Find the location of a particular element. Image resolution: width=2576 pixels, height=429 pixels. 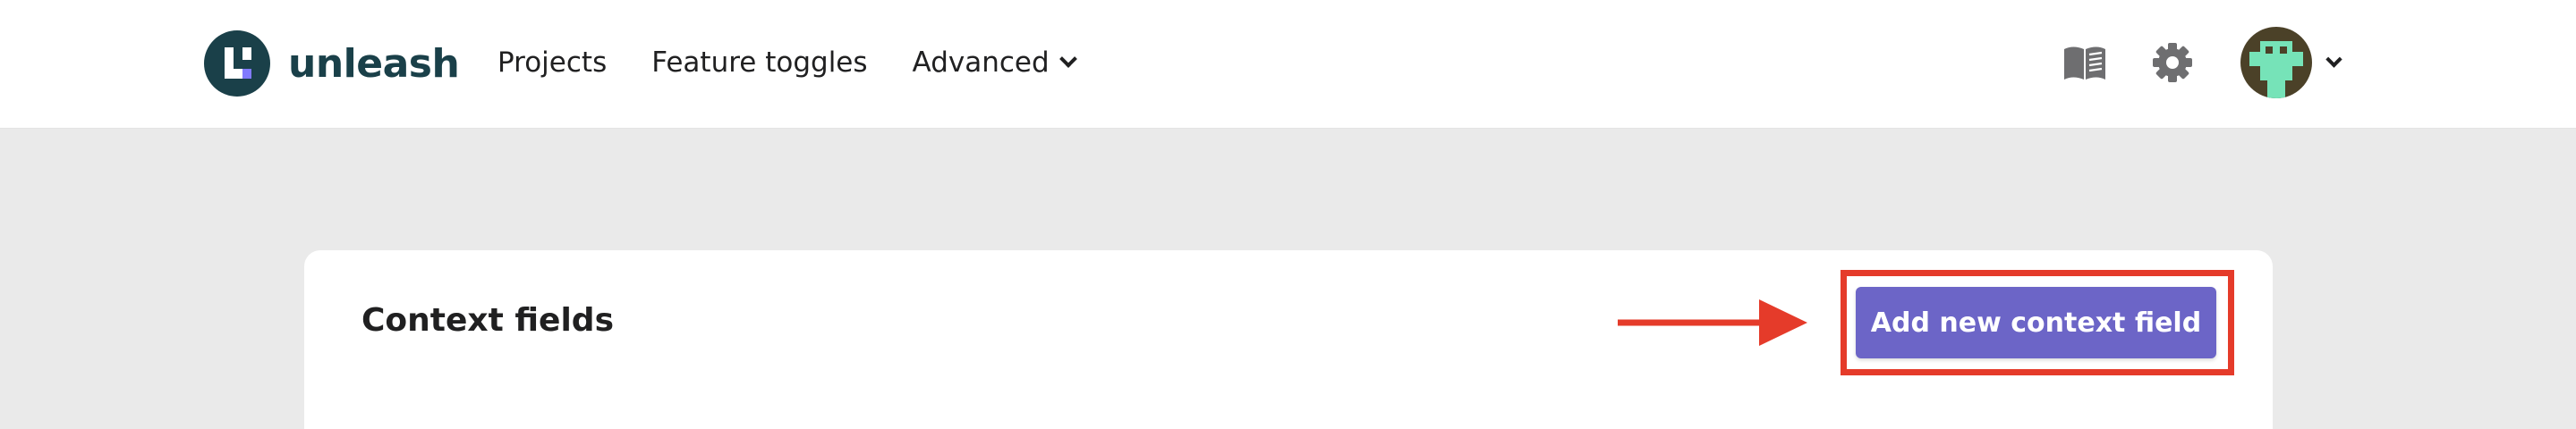

book-icon is located at coordinates (2084, 63).